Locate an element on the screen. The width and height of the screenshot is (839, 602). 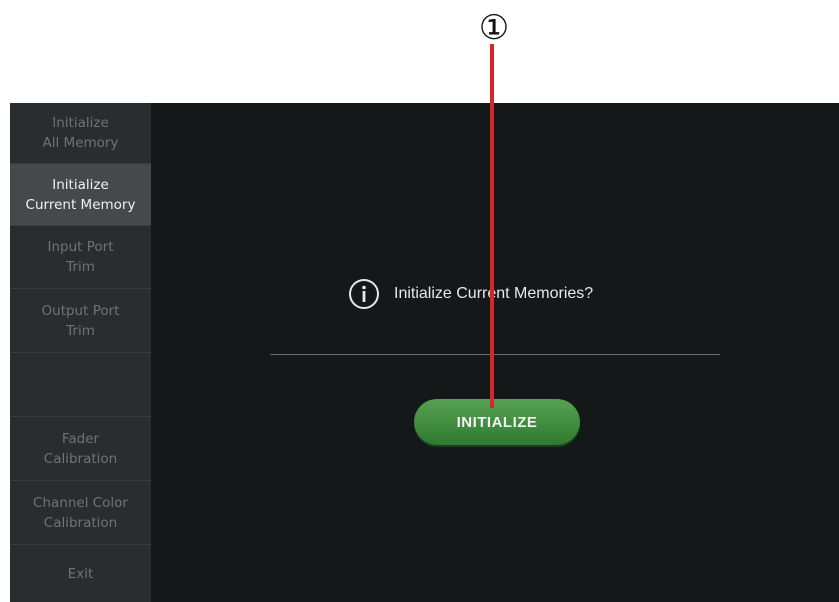
sidebar-item-output-port-trim: Output Port Trim is located at coordinates (80, 321).